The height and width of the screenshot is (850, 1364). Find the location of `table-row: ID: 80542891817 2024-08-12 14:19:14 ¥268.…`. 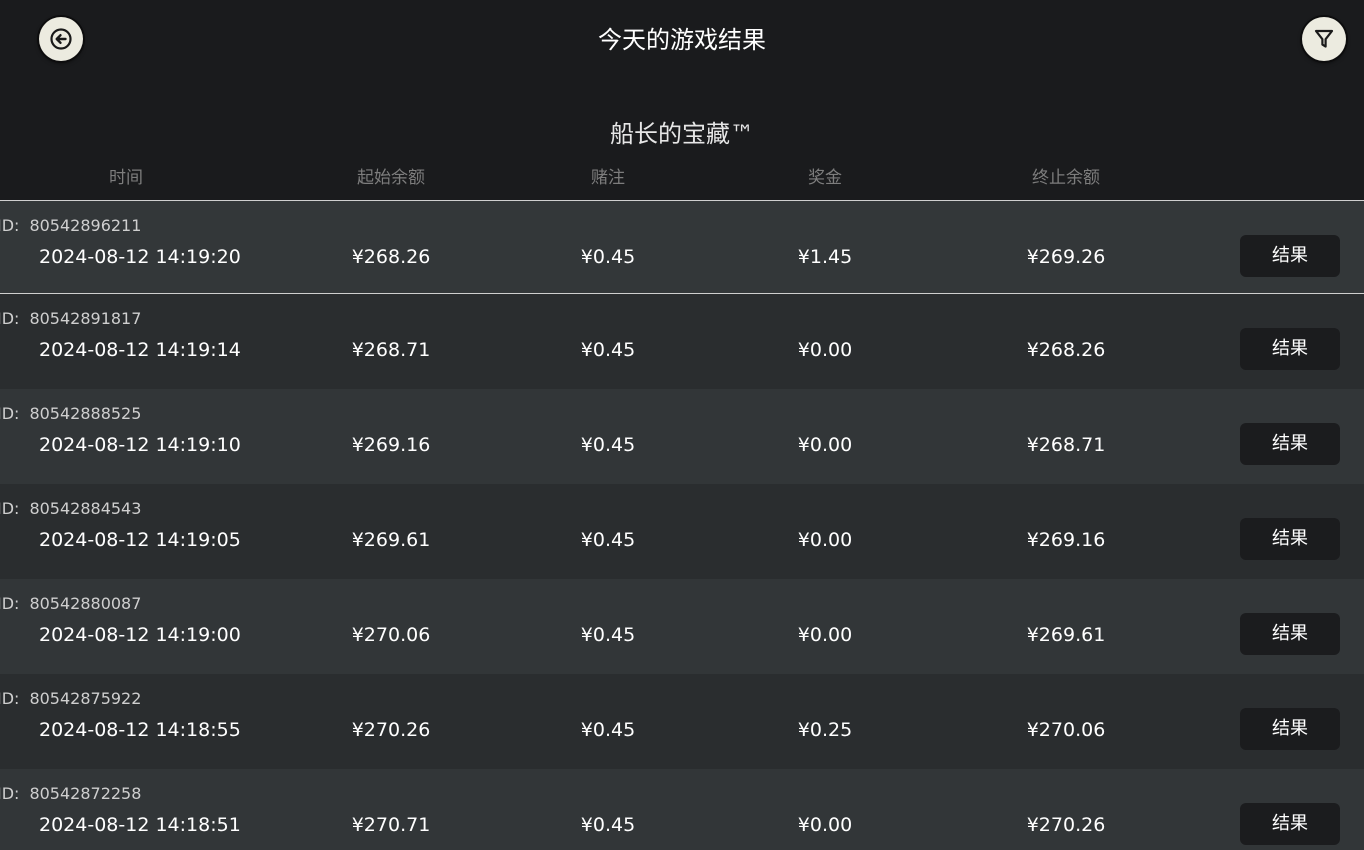

table-row: ID: 80542891817 2024-08-12 14:19:14 ¥268.… is located at coordinates (682, 341).